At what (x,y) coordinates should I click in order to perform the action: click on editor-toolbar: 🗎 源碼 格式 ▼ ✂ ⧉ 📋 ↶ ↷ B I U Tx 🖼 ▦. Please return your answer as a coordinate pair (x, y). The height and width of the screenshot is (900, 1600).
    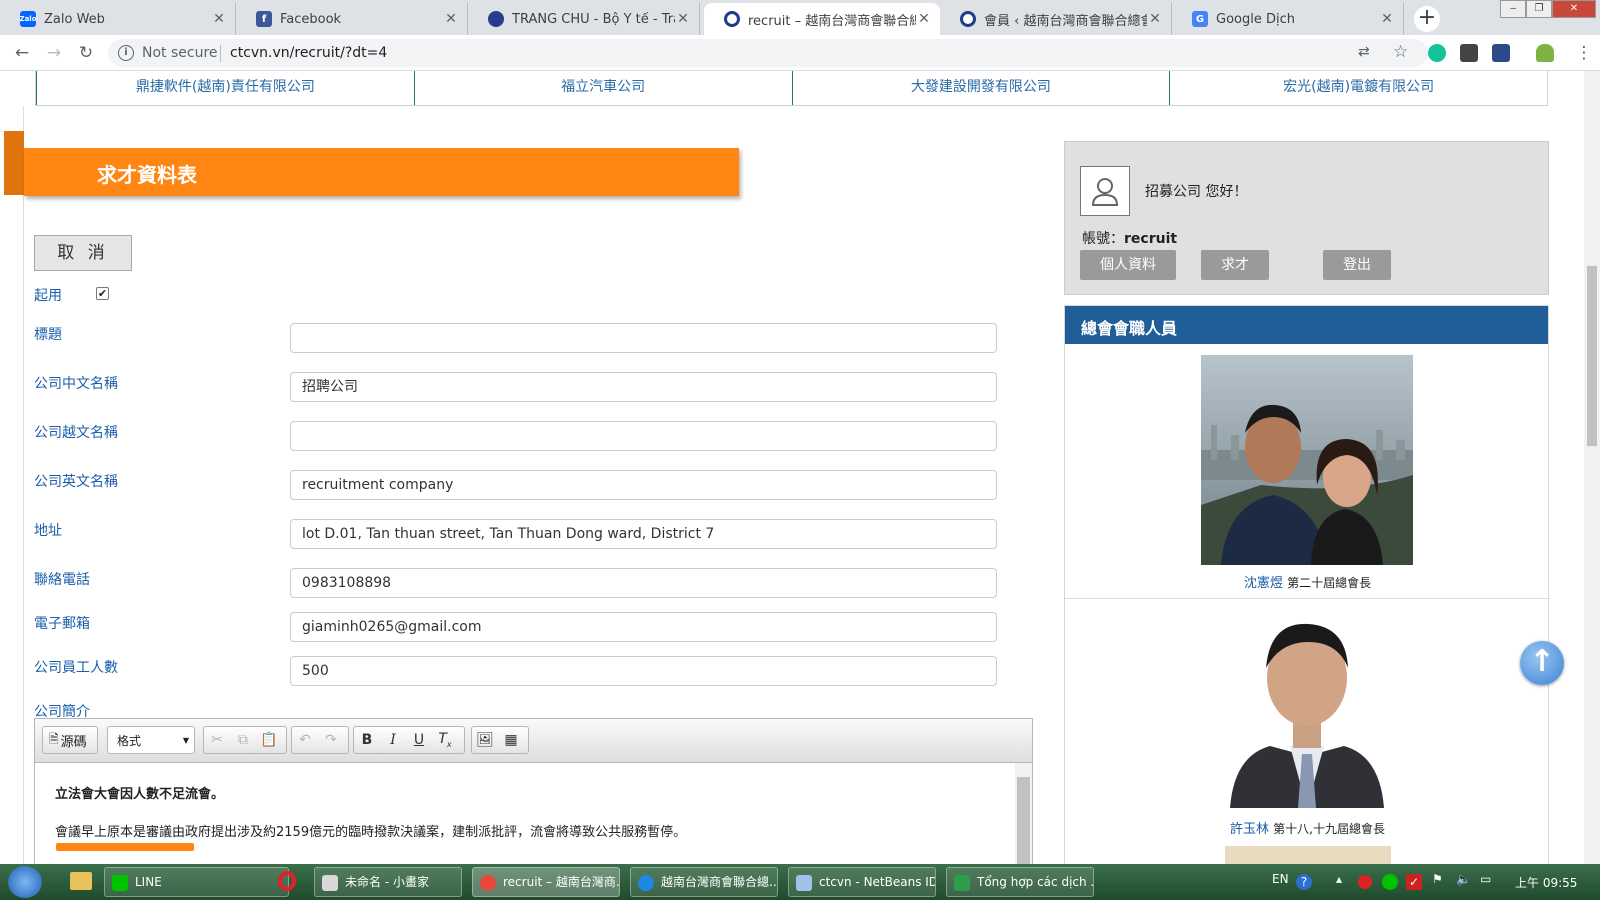
    Looking at the image, I should click on (533, 741).